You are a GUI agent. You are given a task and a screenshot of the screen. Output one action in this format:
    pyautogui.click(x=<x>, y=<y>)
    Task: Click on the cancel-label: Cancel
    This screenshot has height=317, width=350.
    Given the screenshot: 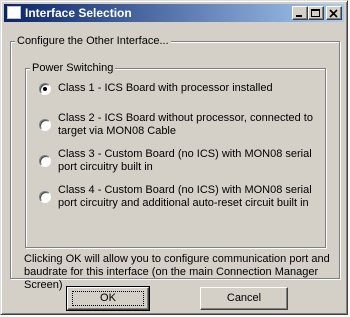 What is the action you would take?
    pyautogui.click(x=244, y=298)
    